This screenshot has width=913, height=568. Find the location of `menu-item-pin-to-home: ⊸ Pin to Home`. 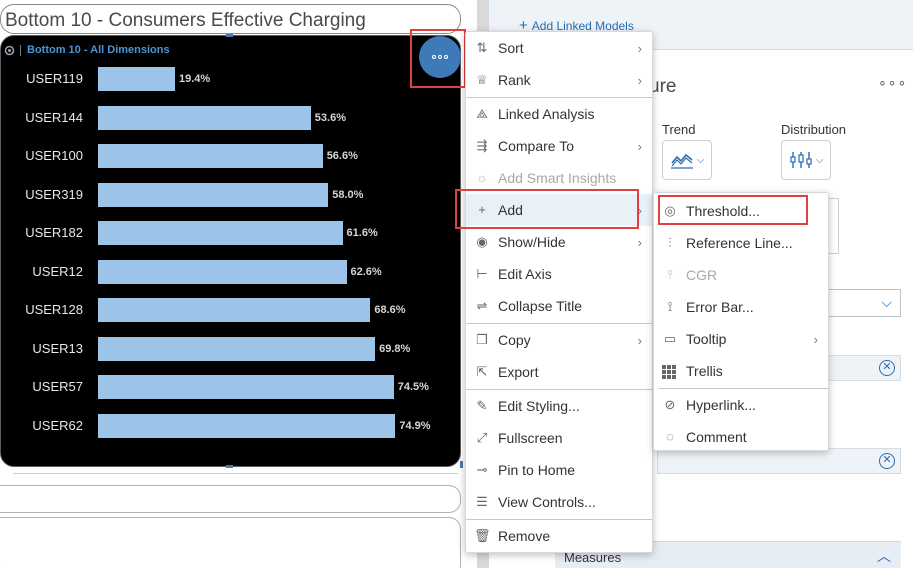

menu-item-pin-to-home: ⊸ Pin to Home is located at coordinates (559, 470).